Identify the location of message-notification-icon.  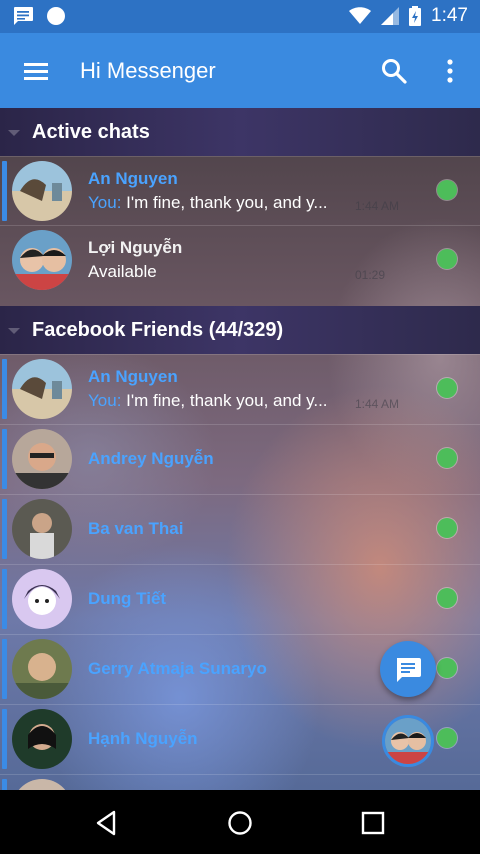
(23, 16).